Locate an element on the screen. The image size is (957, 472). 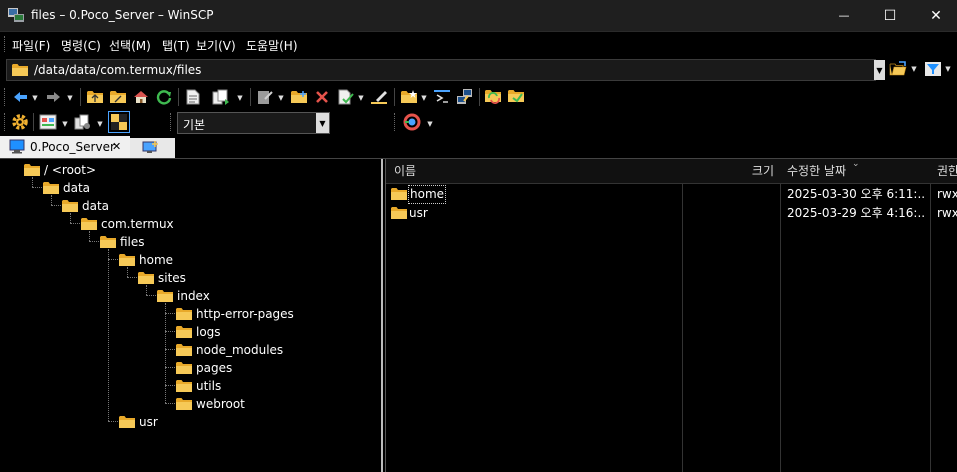
tree-node-root: / <root> is located at coordinates (60, 170).